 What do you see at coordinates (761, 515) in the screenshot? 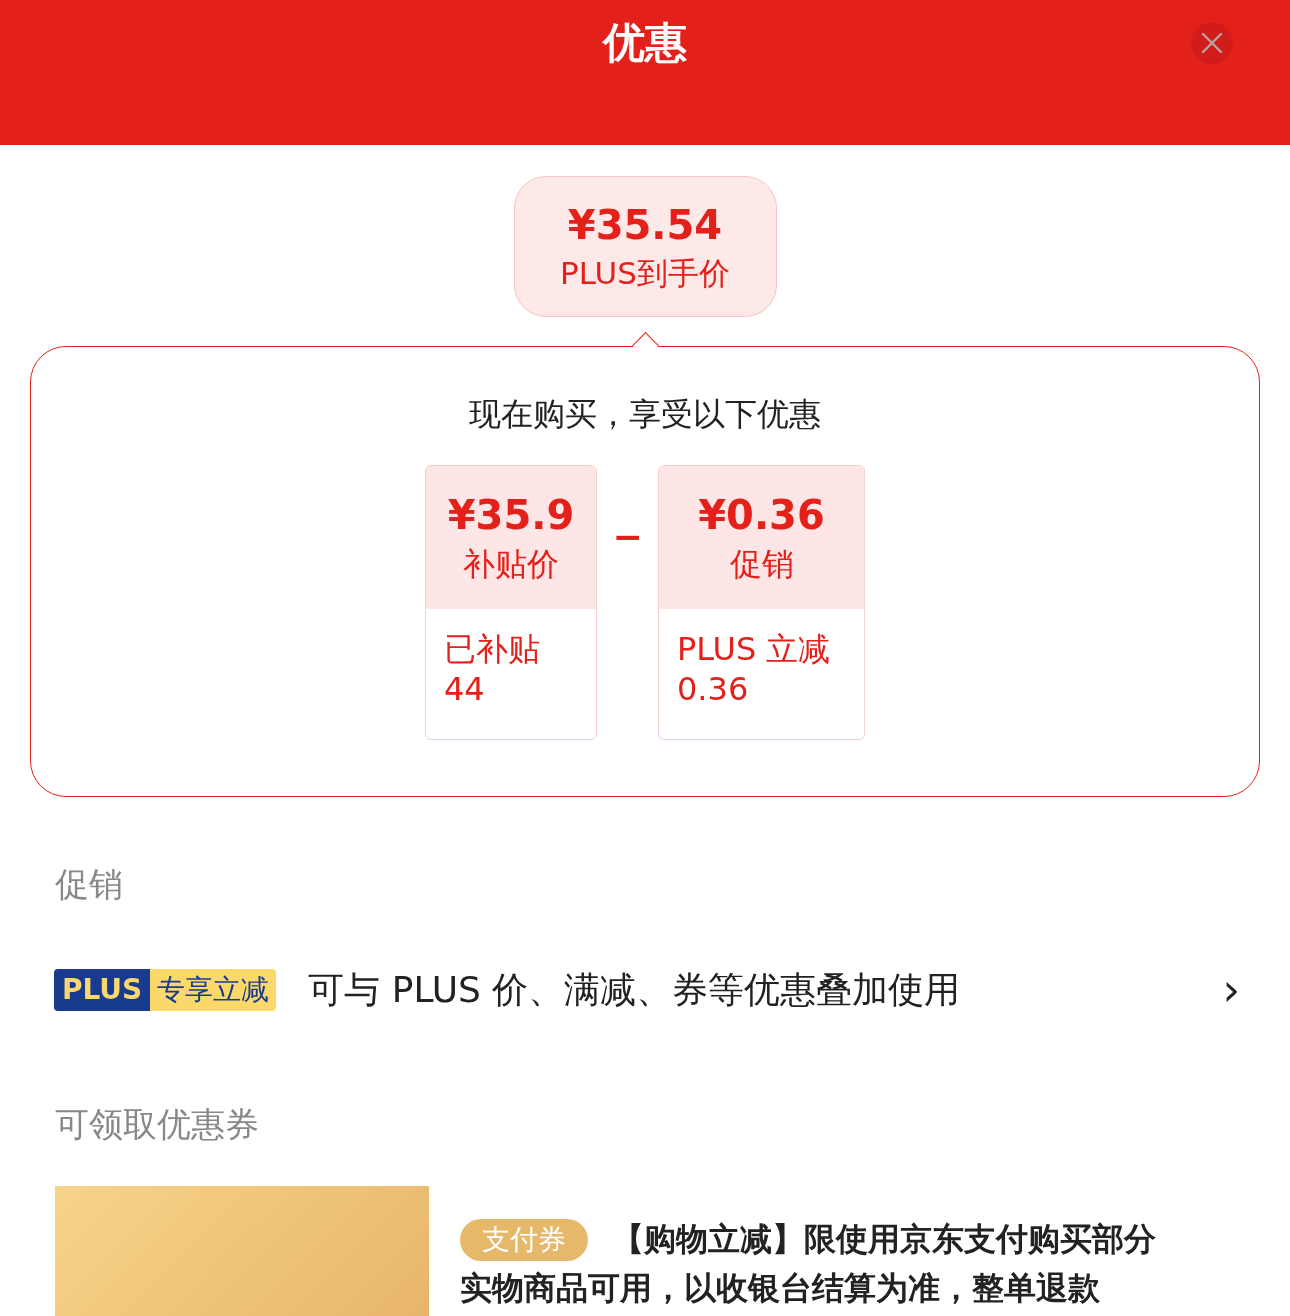
I see `amount: ¥0.36` at bounding box center [761, 515].